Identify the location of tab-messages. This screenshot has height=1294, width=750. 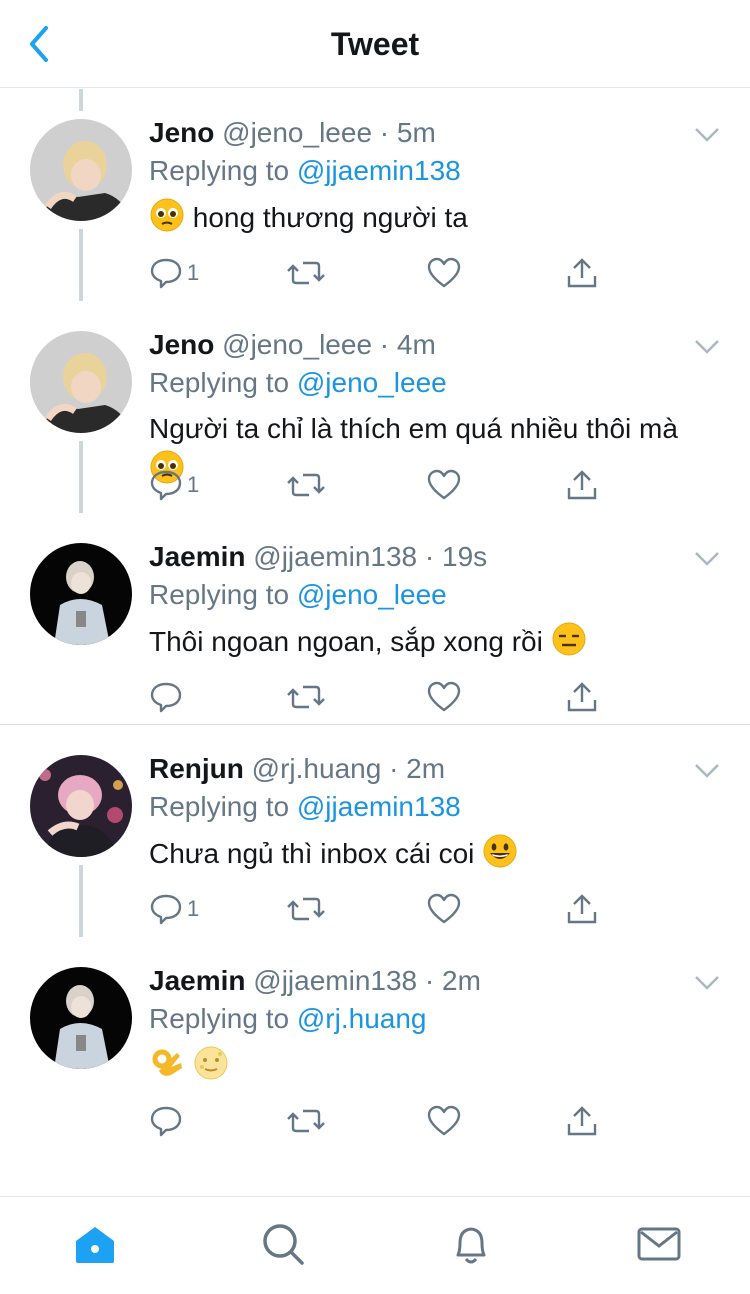
(659, 1244).